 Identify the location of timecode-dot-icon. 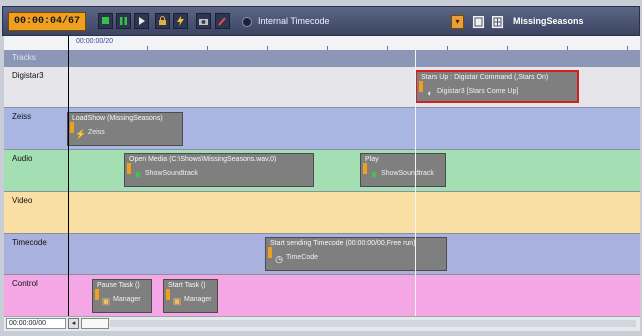
(247, 22).